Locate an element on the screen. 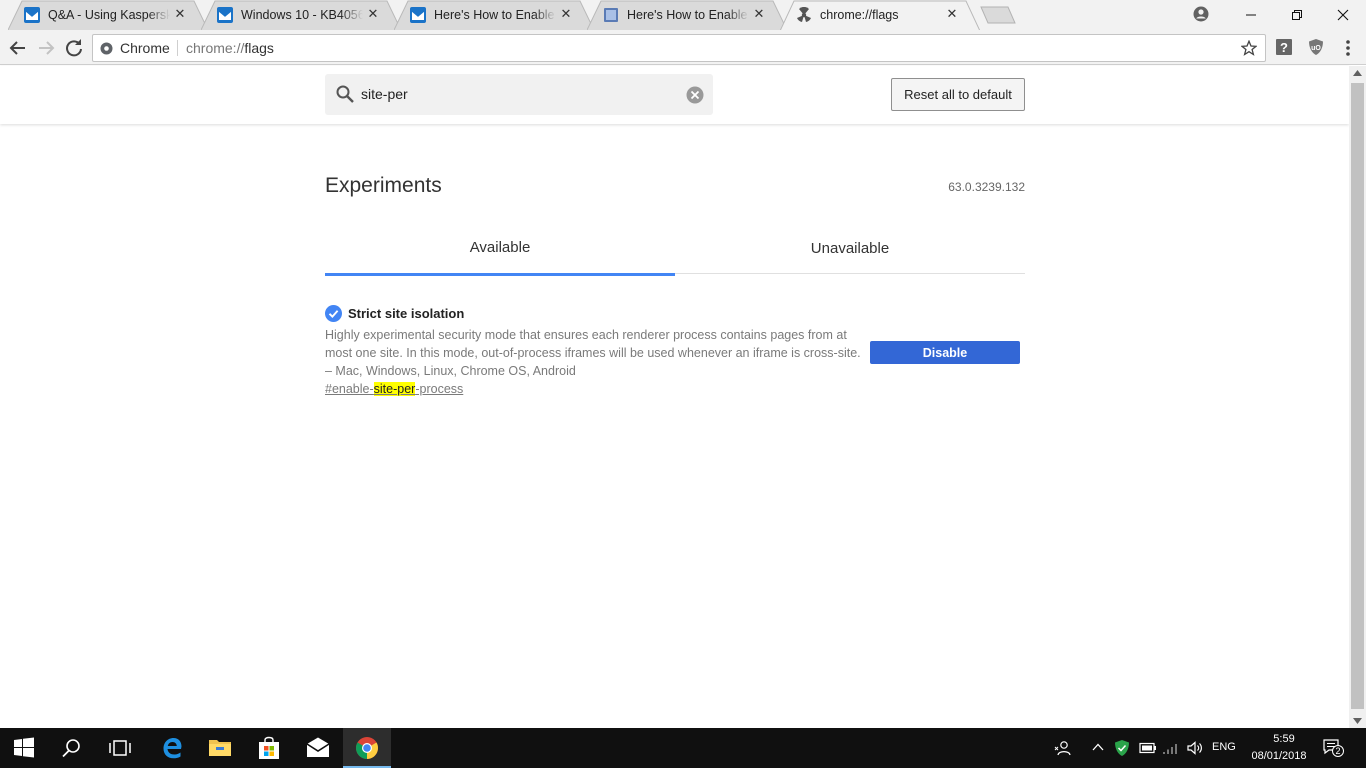 The width and height of the screenshot is (1366, 768). ublock-shield-icon: uO is located at coordinates (1316, 47).